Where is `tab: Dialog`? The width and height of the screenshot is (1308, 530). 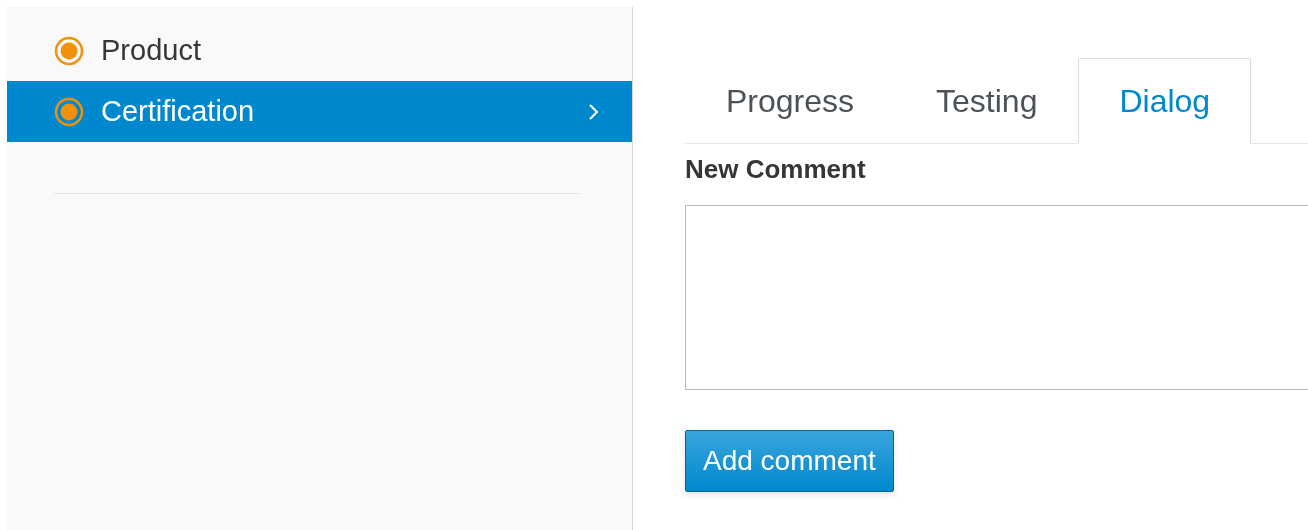
tab: Dialog is located at coordinates (1165, 101).